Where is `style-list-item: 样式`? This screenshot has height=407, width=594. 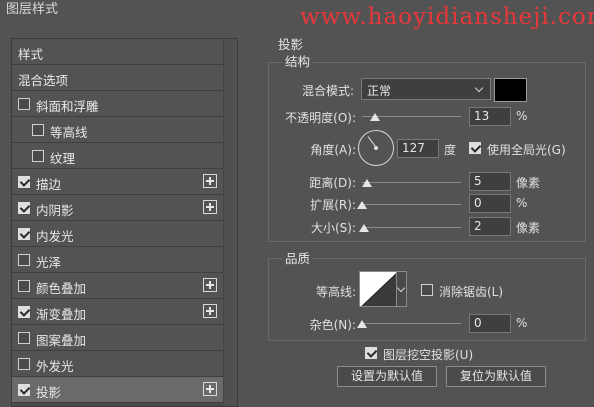
style-list-item: 样式 is located at coordinates (118, 52).